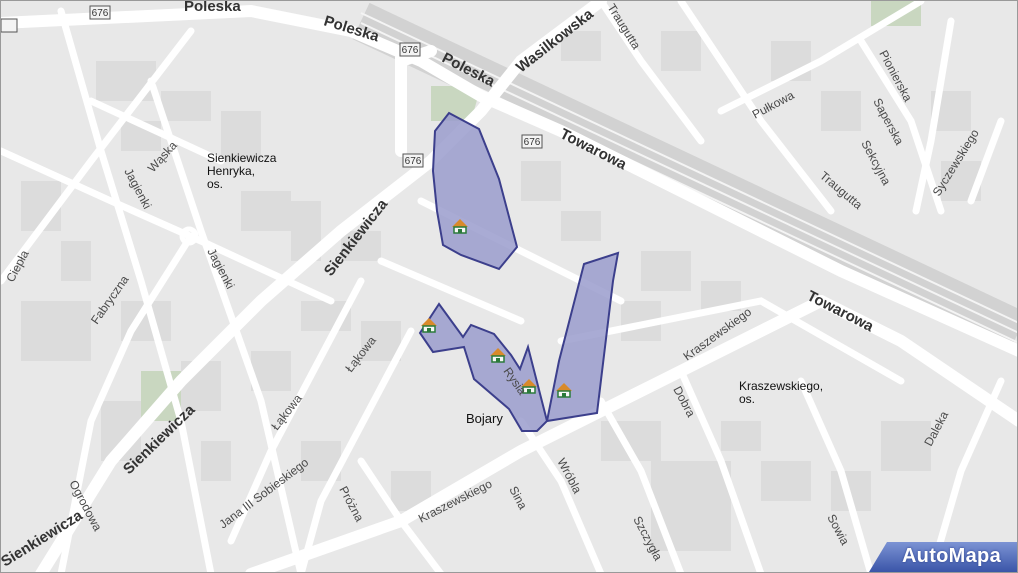 The image size is (1018, 573). What do you see at coordinates (241, 171) in the screenshot?
I see `place-label-sienkiewicza-os: Sienkiewicza Henryka, os.` at bounding box center [241, 171].